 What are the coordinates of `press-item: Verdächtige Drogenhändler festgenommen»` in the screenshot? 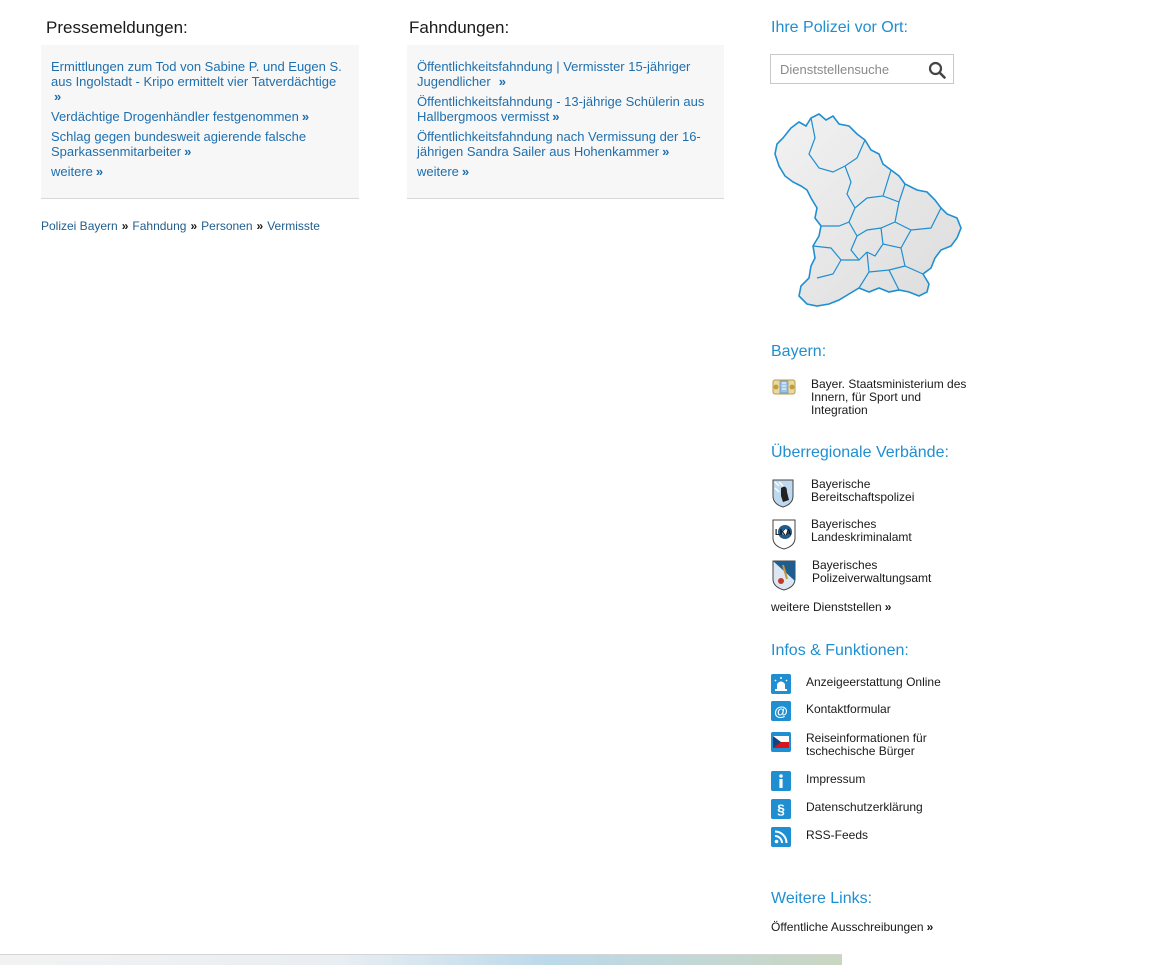 It's located at (200, 116).